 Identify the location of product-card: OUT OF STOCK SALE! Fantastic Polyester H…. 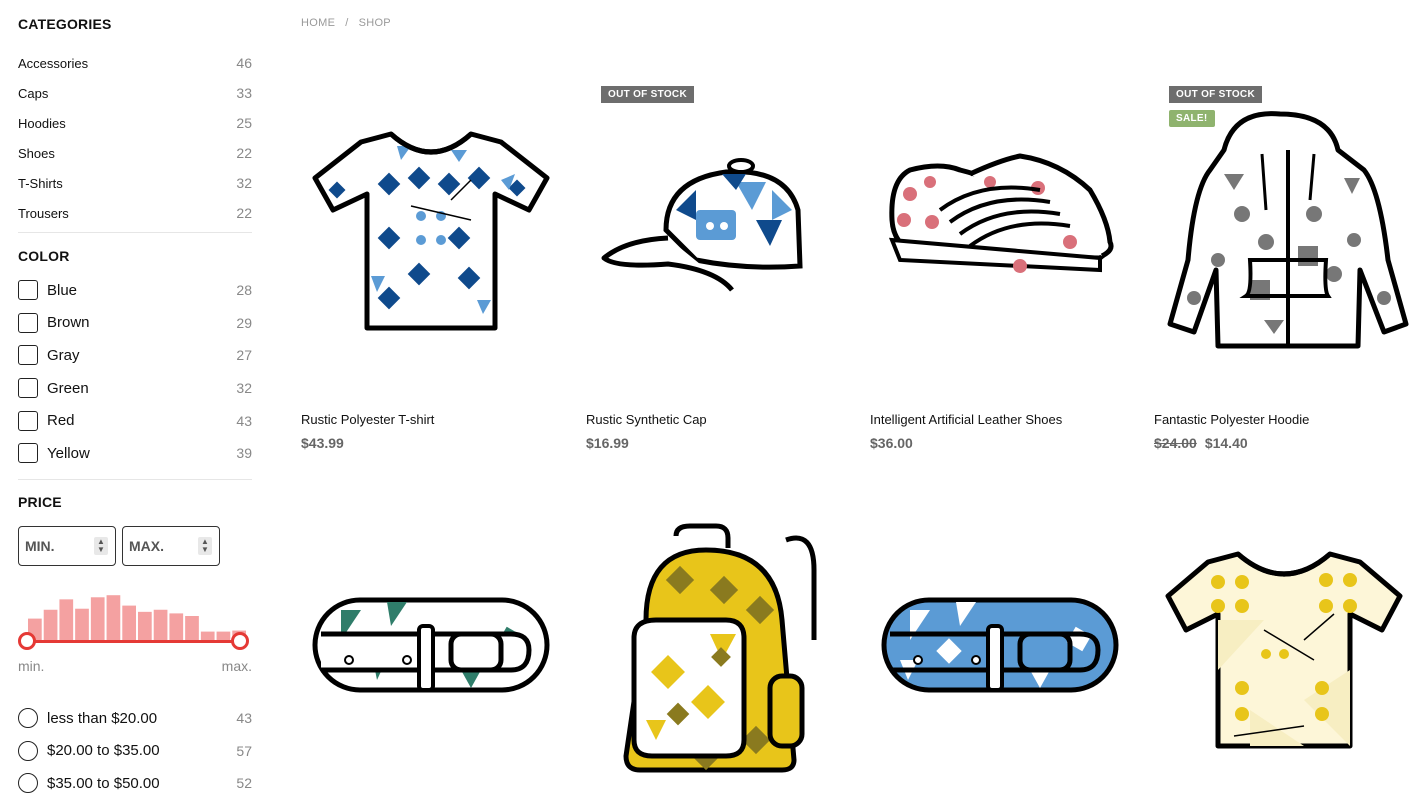
(1288, 260).